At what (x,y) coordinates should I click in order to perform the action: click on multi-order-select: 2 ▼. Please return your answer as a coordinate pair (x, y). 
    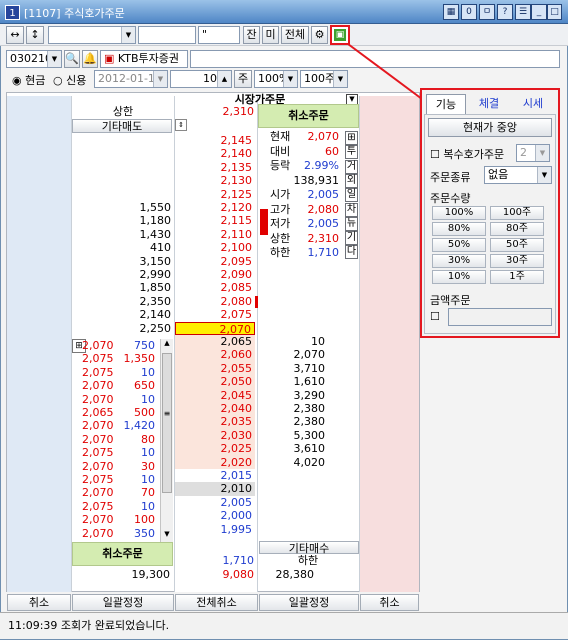
    Looking at the image, I should click on (533, 153).